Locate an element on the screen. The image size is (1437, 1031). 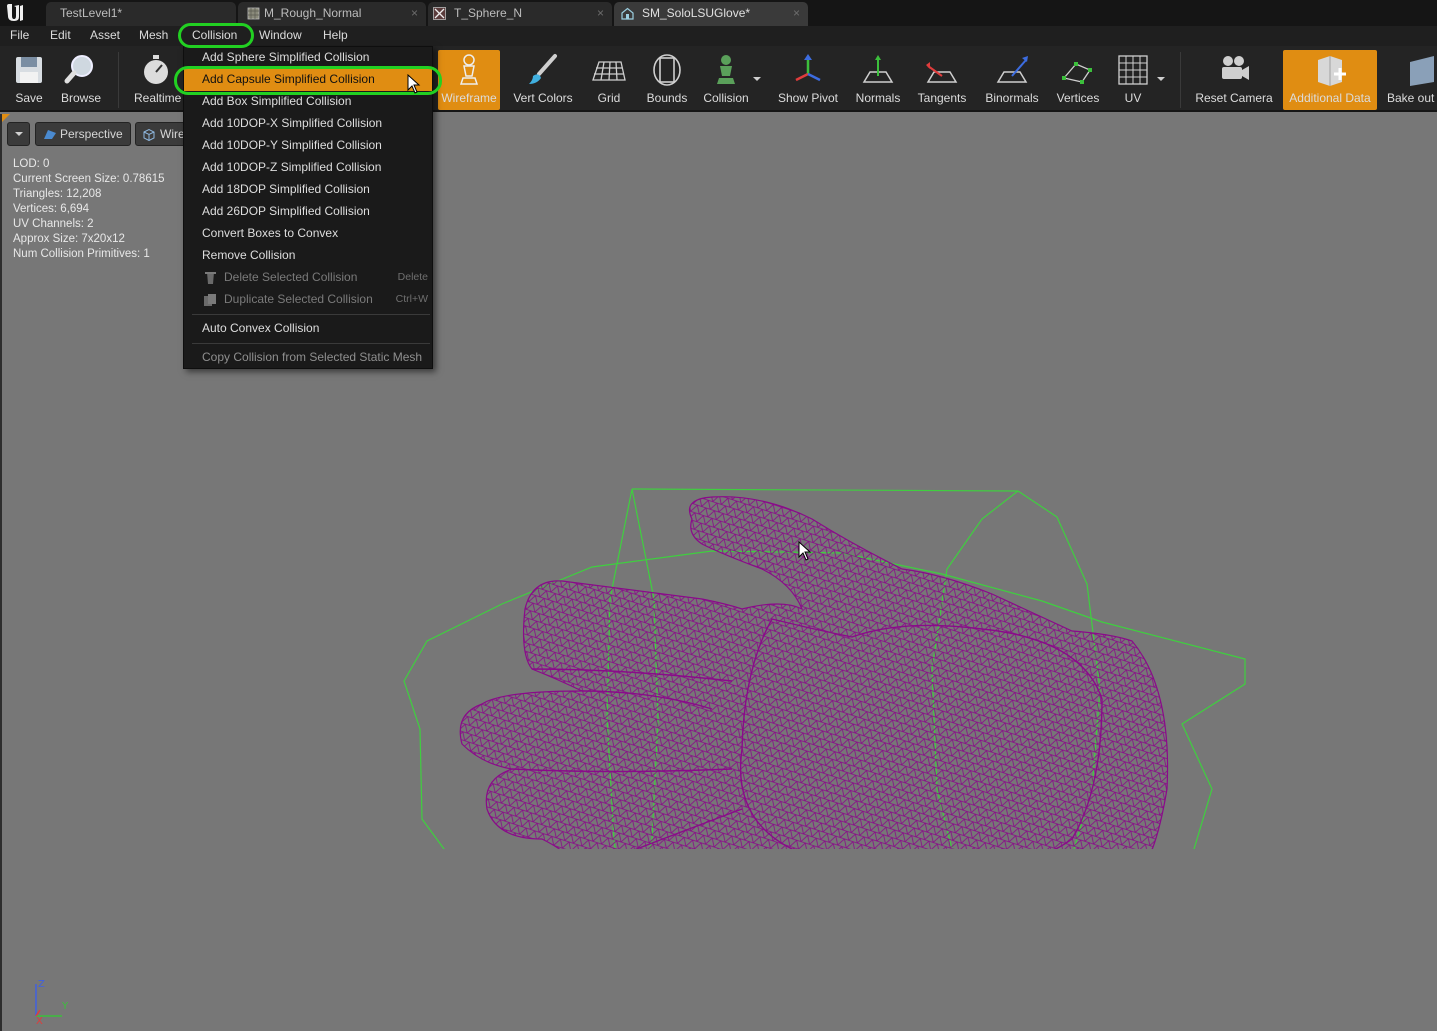
grid-icon is located at coordinates (609, 71).